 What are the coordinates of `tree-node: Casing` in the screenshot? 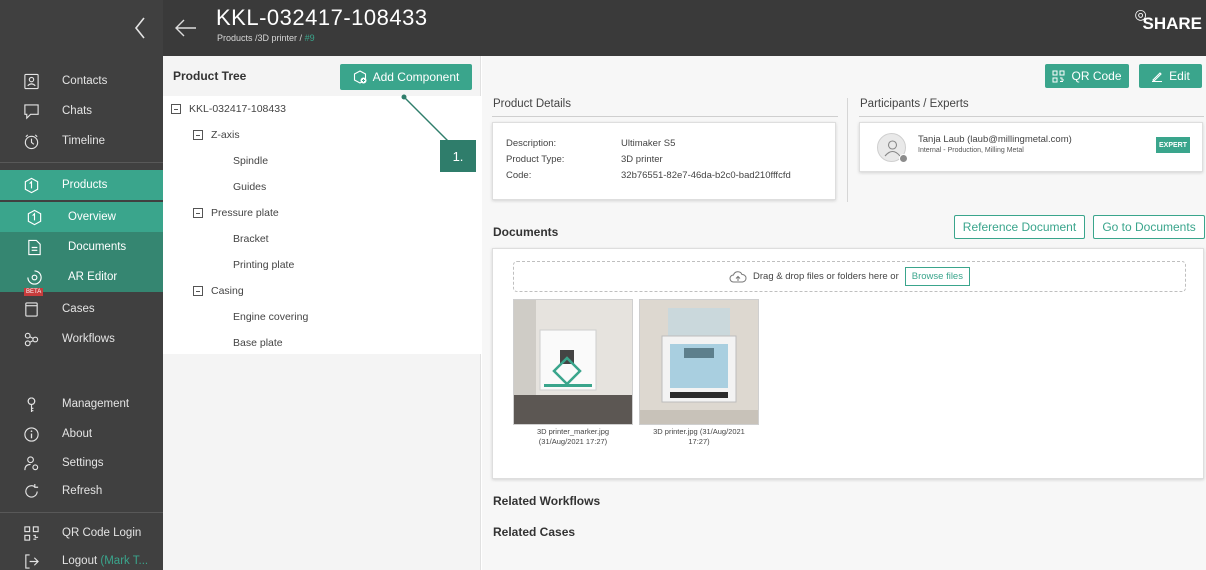 It's located at (322, 291).